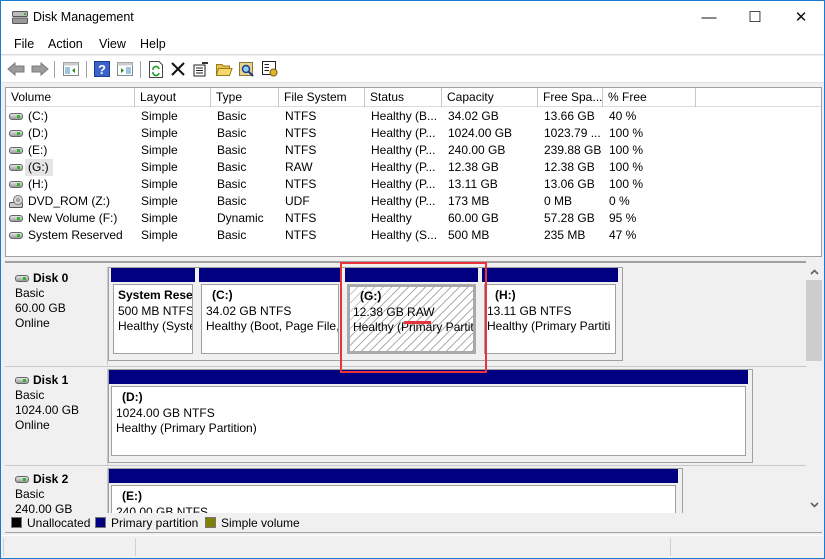  Describe the element at coordinates (22, 380) in the screenshot. I see `disk-icon` at that location.